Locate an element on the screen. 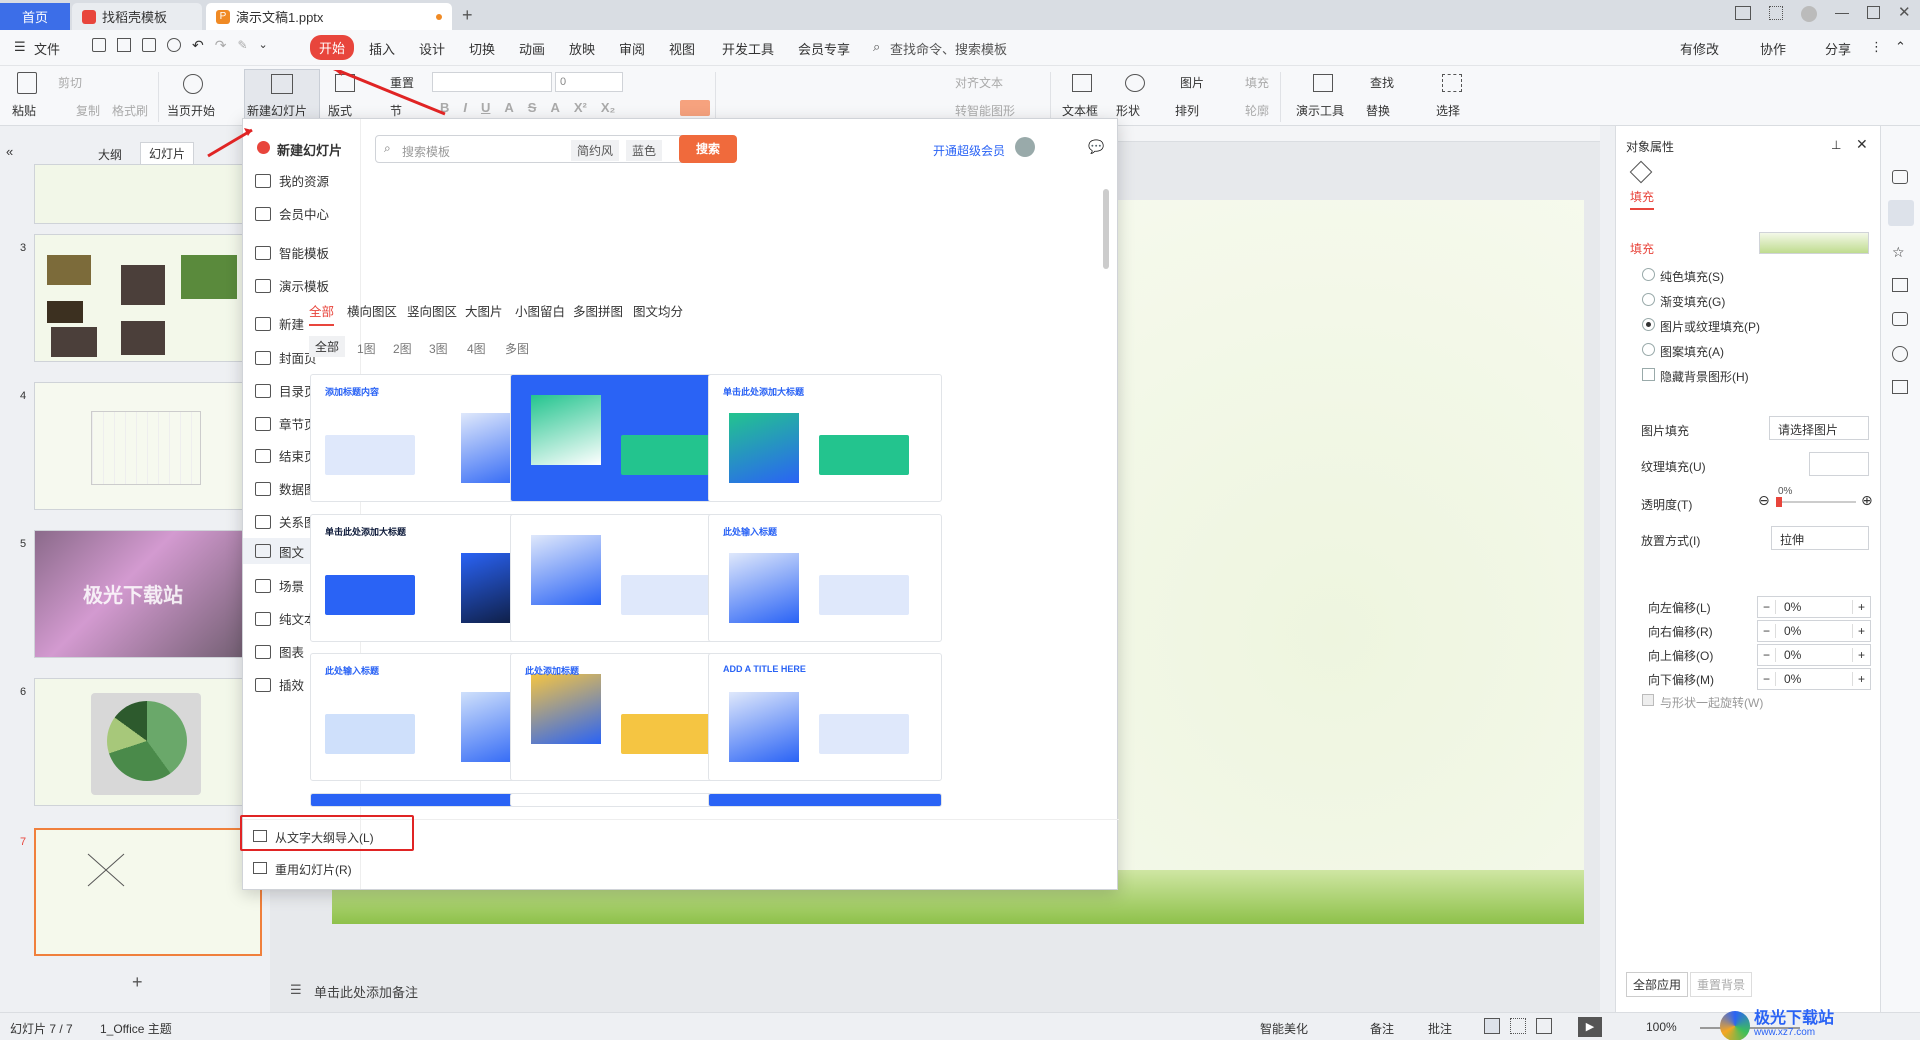 The width and height of the screenshot is (1920, 1040). reuse-slides-button: 重用幻灯片(R) is located at coordinates (313, 869).